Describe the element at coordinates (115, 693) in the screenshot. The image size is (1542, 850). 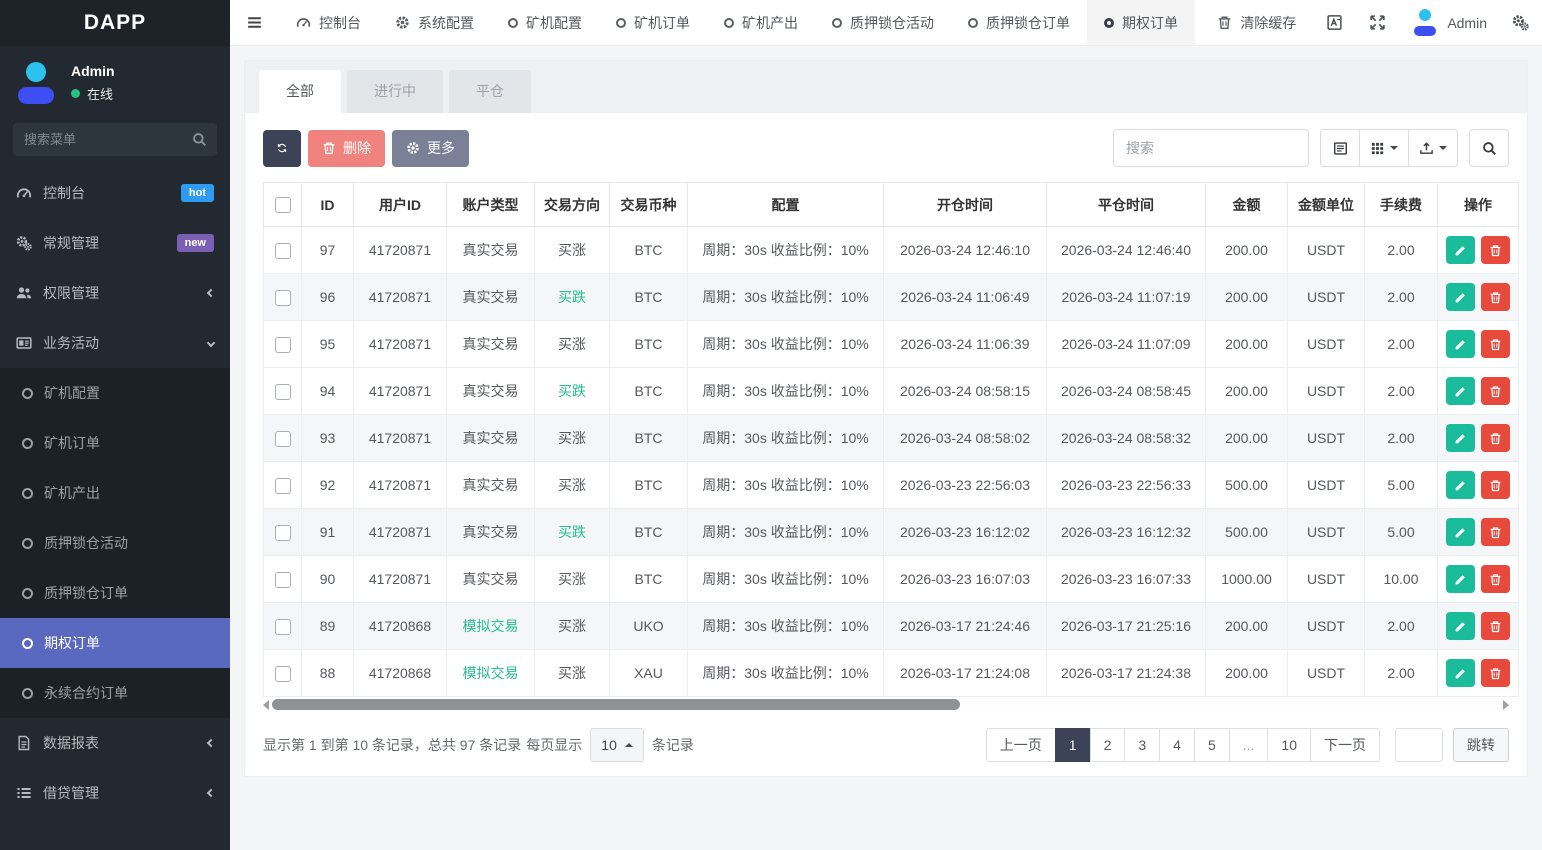
I see `sidebar-subitem: 永续合约订单` at that location.